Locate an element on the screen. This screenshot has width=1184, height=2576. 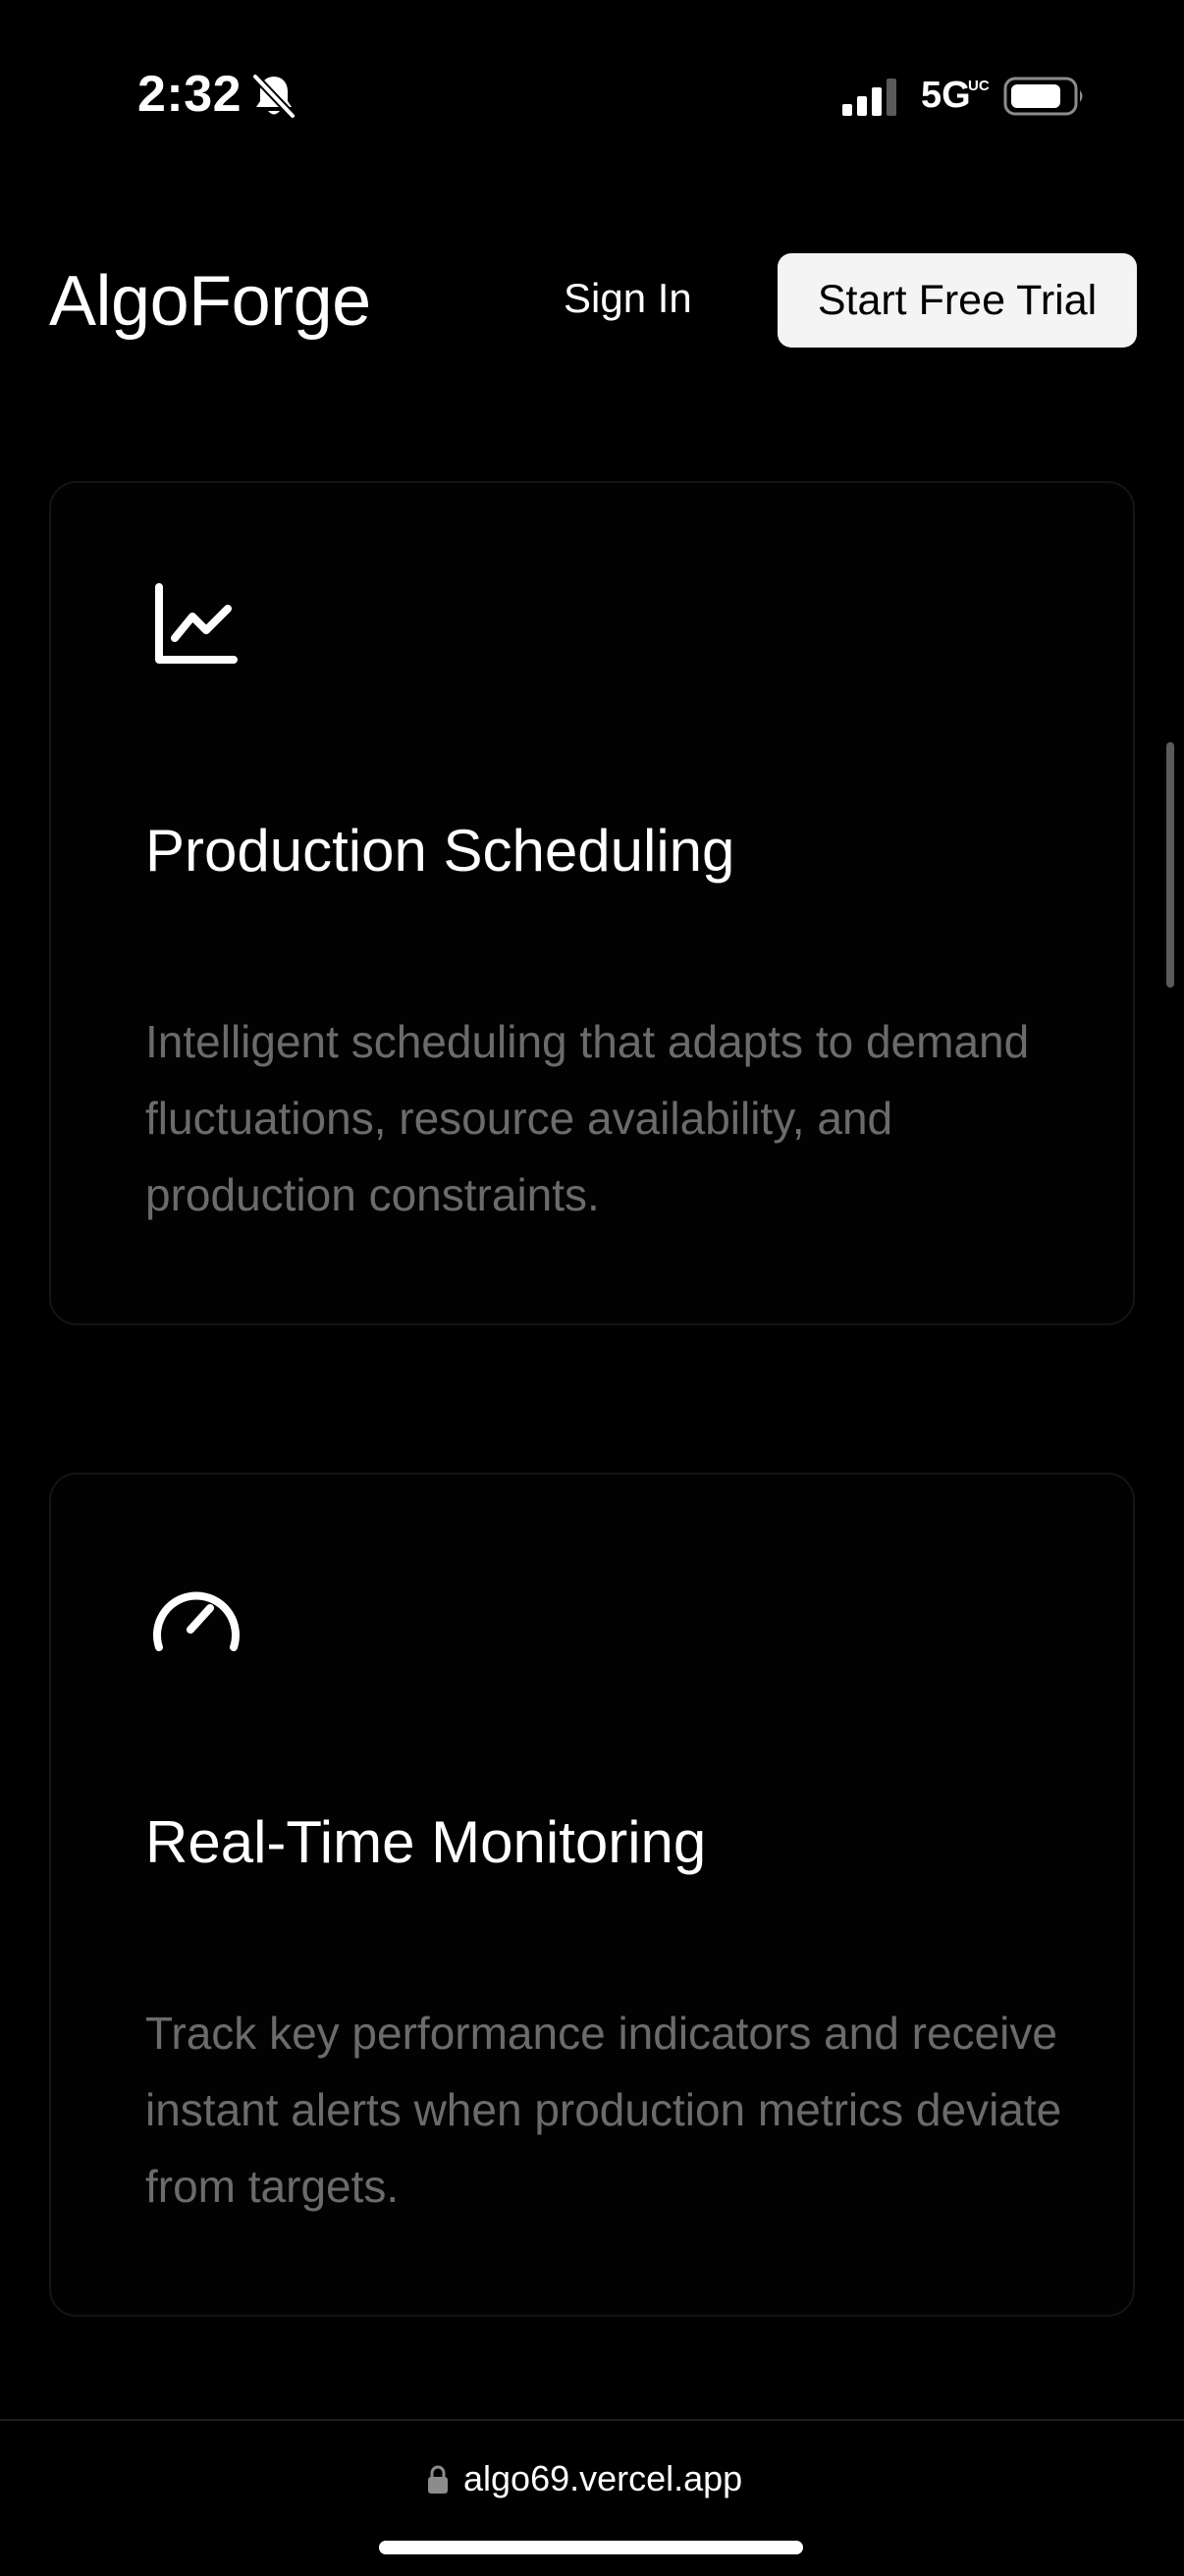
signal-icon is located at coordinates (869, 97).